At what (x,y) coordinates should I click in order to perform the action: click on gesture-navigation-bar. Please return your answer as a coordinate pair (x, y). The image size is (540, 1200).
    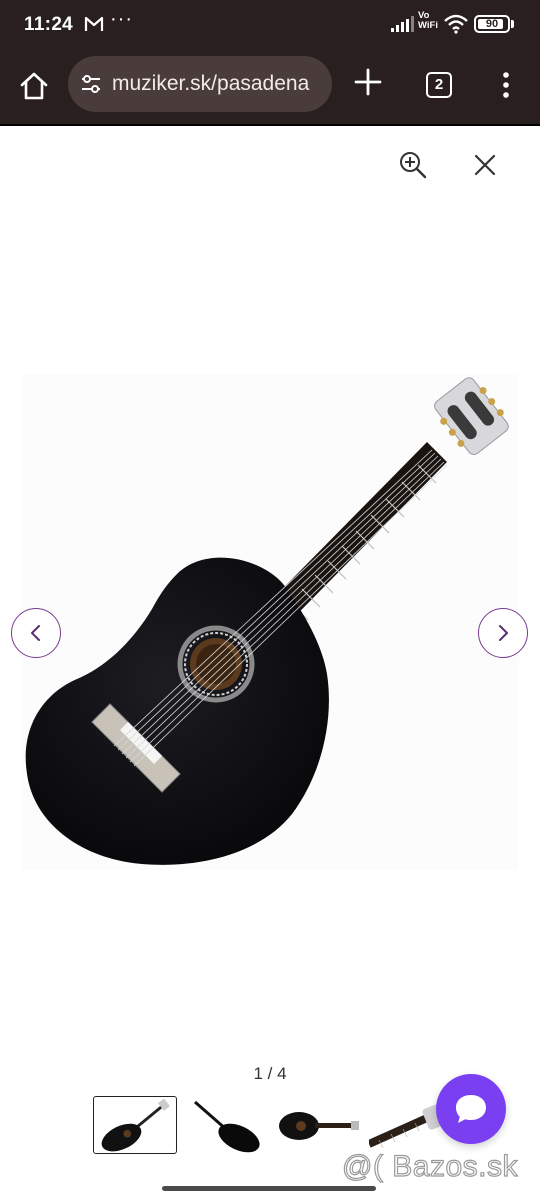
    Looking at the image, I should click on (269, 1188).